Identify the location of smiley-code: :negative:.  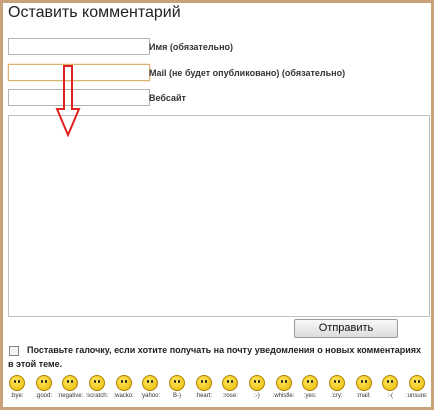
(70, 396).